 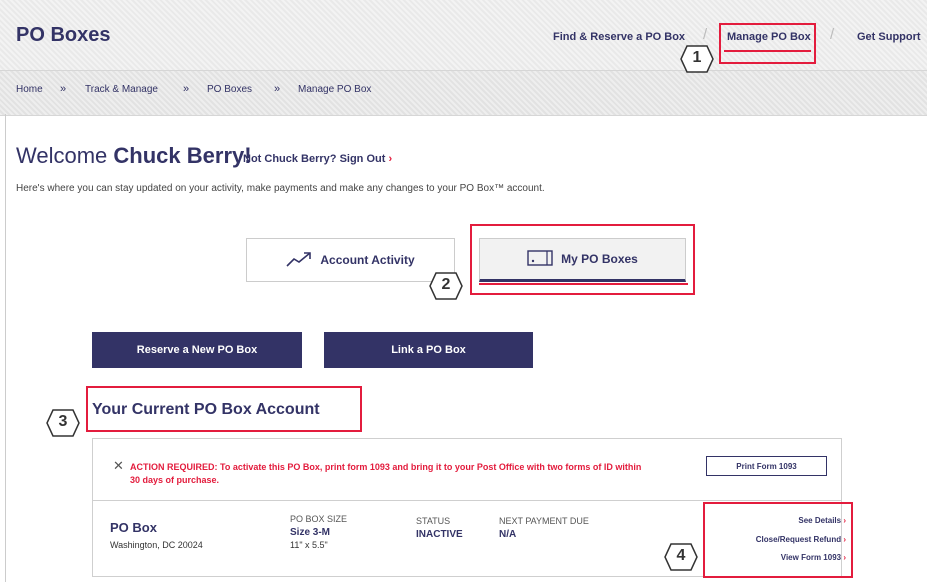 I want to click on breadcrumb-manage-po-box: Manage PO Box, so click(x=335, y=89).